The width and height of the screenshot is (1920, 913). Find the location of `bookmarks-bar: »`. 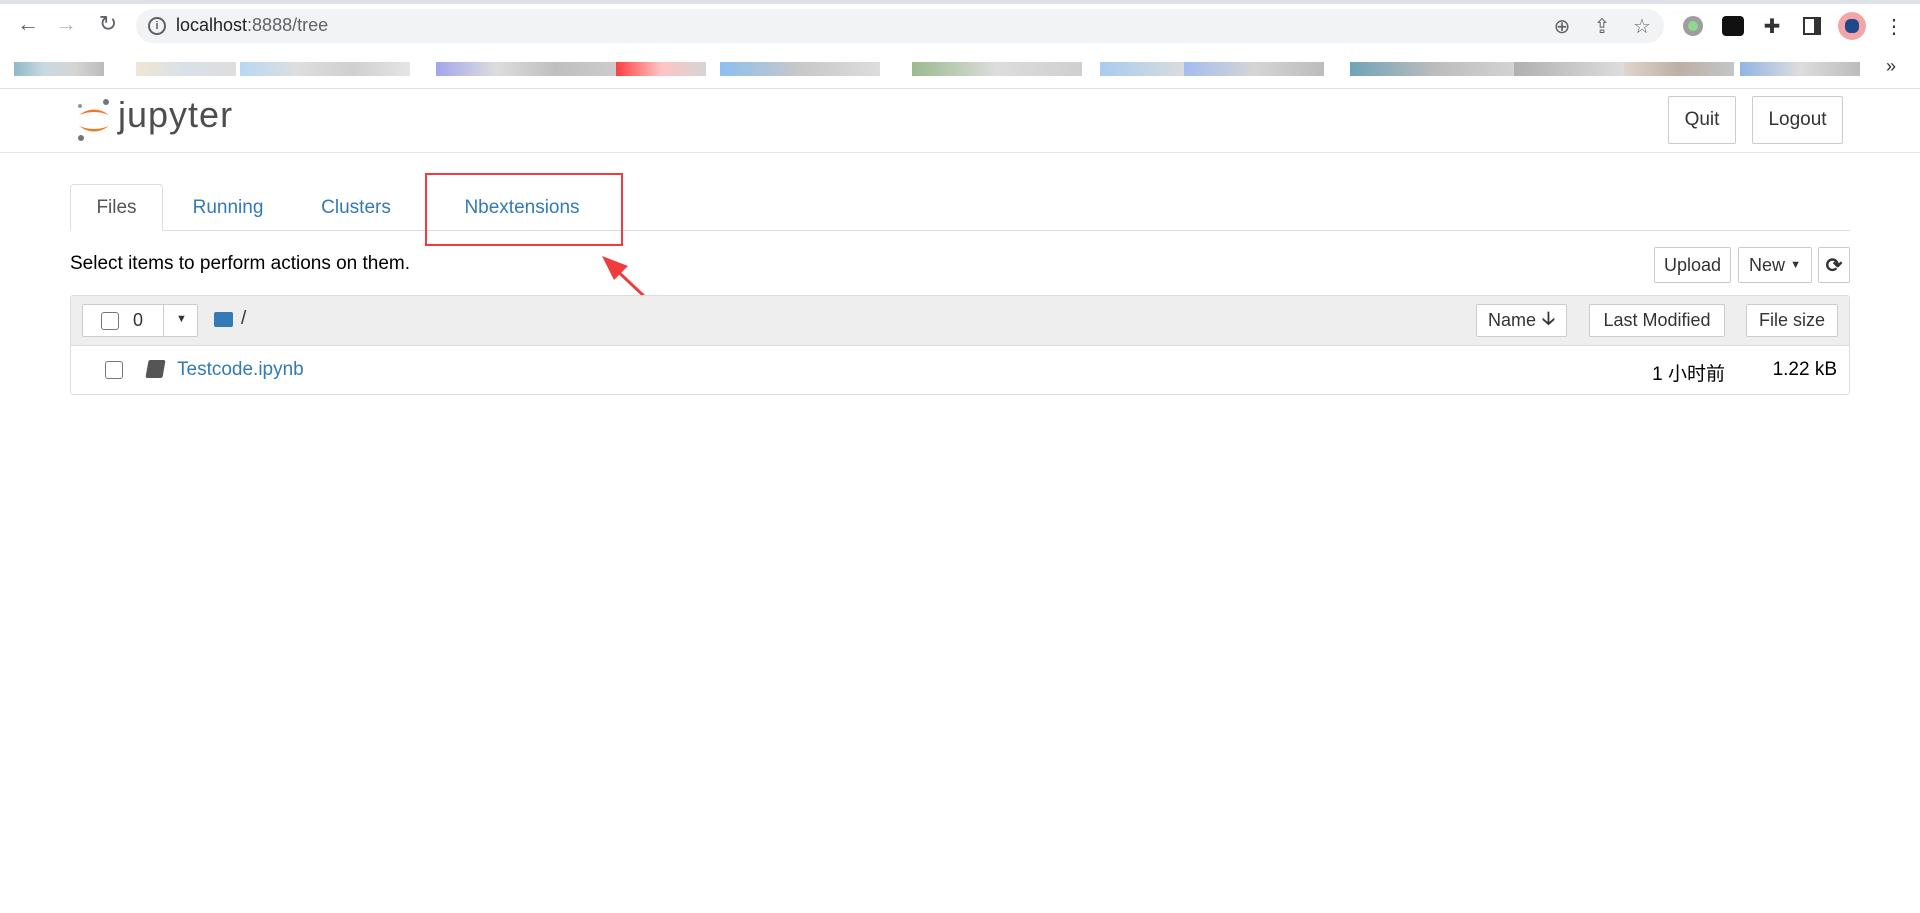

bookmarks-bar: » is located at coordinates (960, 71).